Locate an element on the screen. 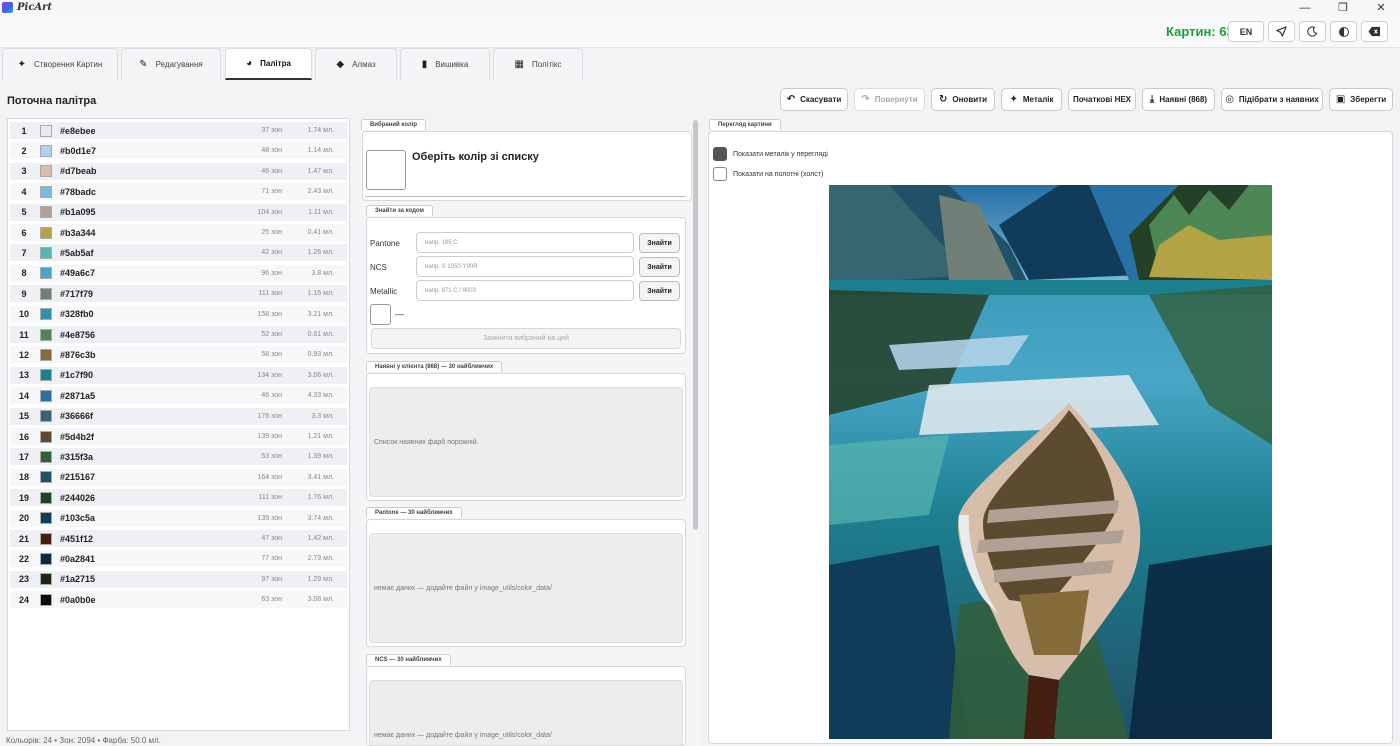 The image size is (1400, 746). tab-create: ✦ Створення Картин is located at coordinates (60, 64).